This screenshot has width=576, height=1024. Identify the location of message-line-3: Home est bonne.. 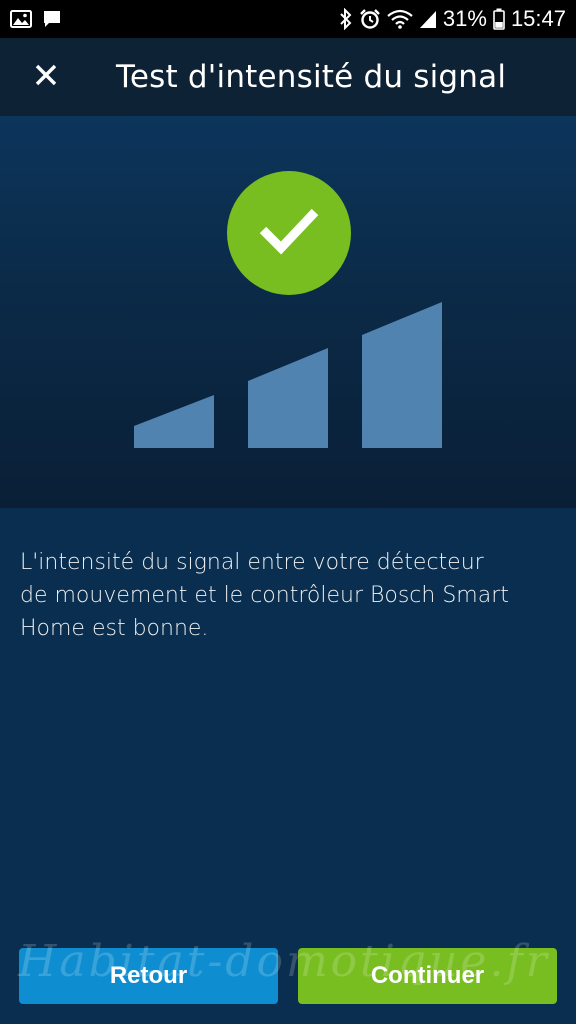
(114, 628).